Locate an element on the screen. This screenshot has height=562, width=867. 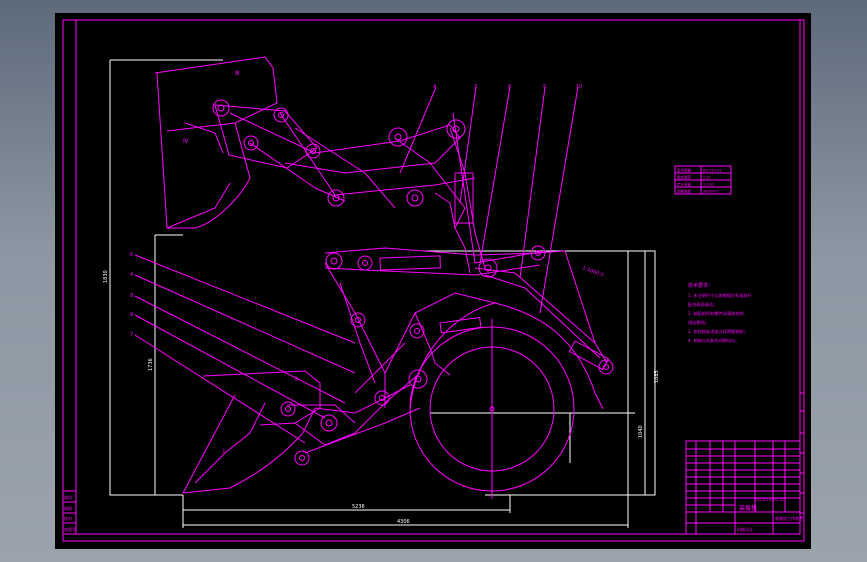
callout-leaders-top is located at coordinates (489, 200).